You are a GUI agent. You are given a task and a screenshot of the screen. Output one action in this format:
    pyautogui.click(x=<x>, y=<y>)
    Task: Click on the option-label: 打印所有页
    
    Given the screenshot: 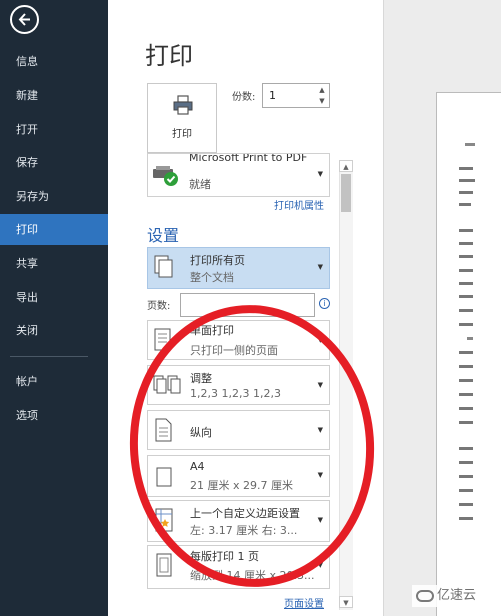 What is the action you would take?
    pyautogui.click(x=217, y=260)
    